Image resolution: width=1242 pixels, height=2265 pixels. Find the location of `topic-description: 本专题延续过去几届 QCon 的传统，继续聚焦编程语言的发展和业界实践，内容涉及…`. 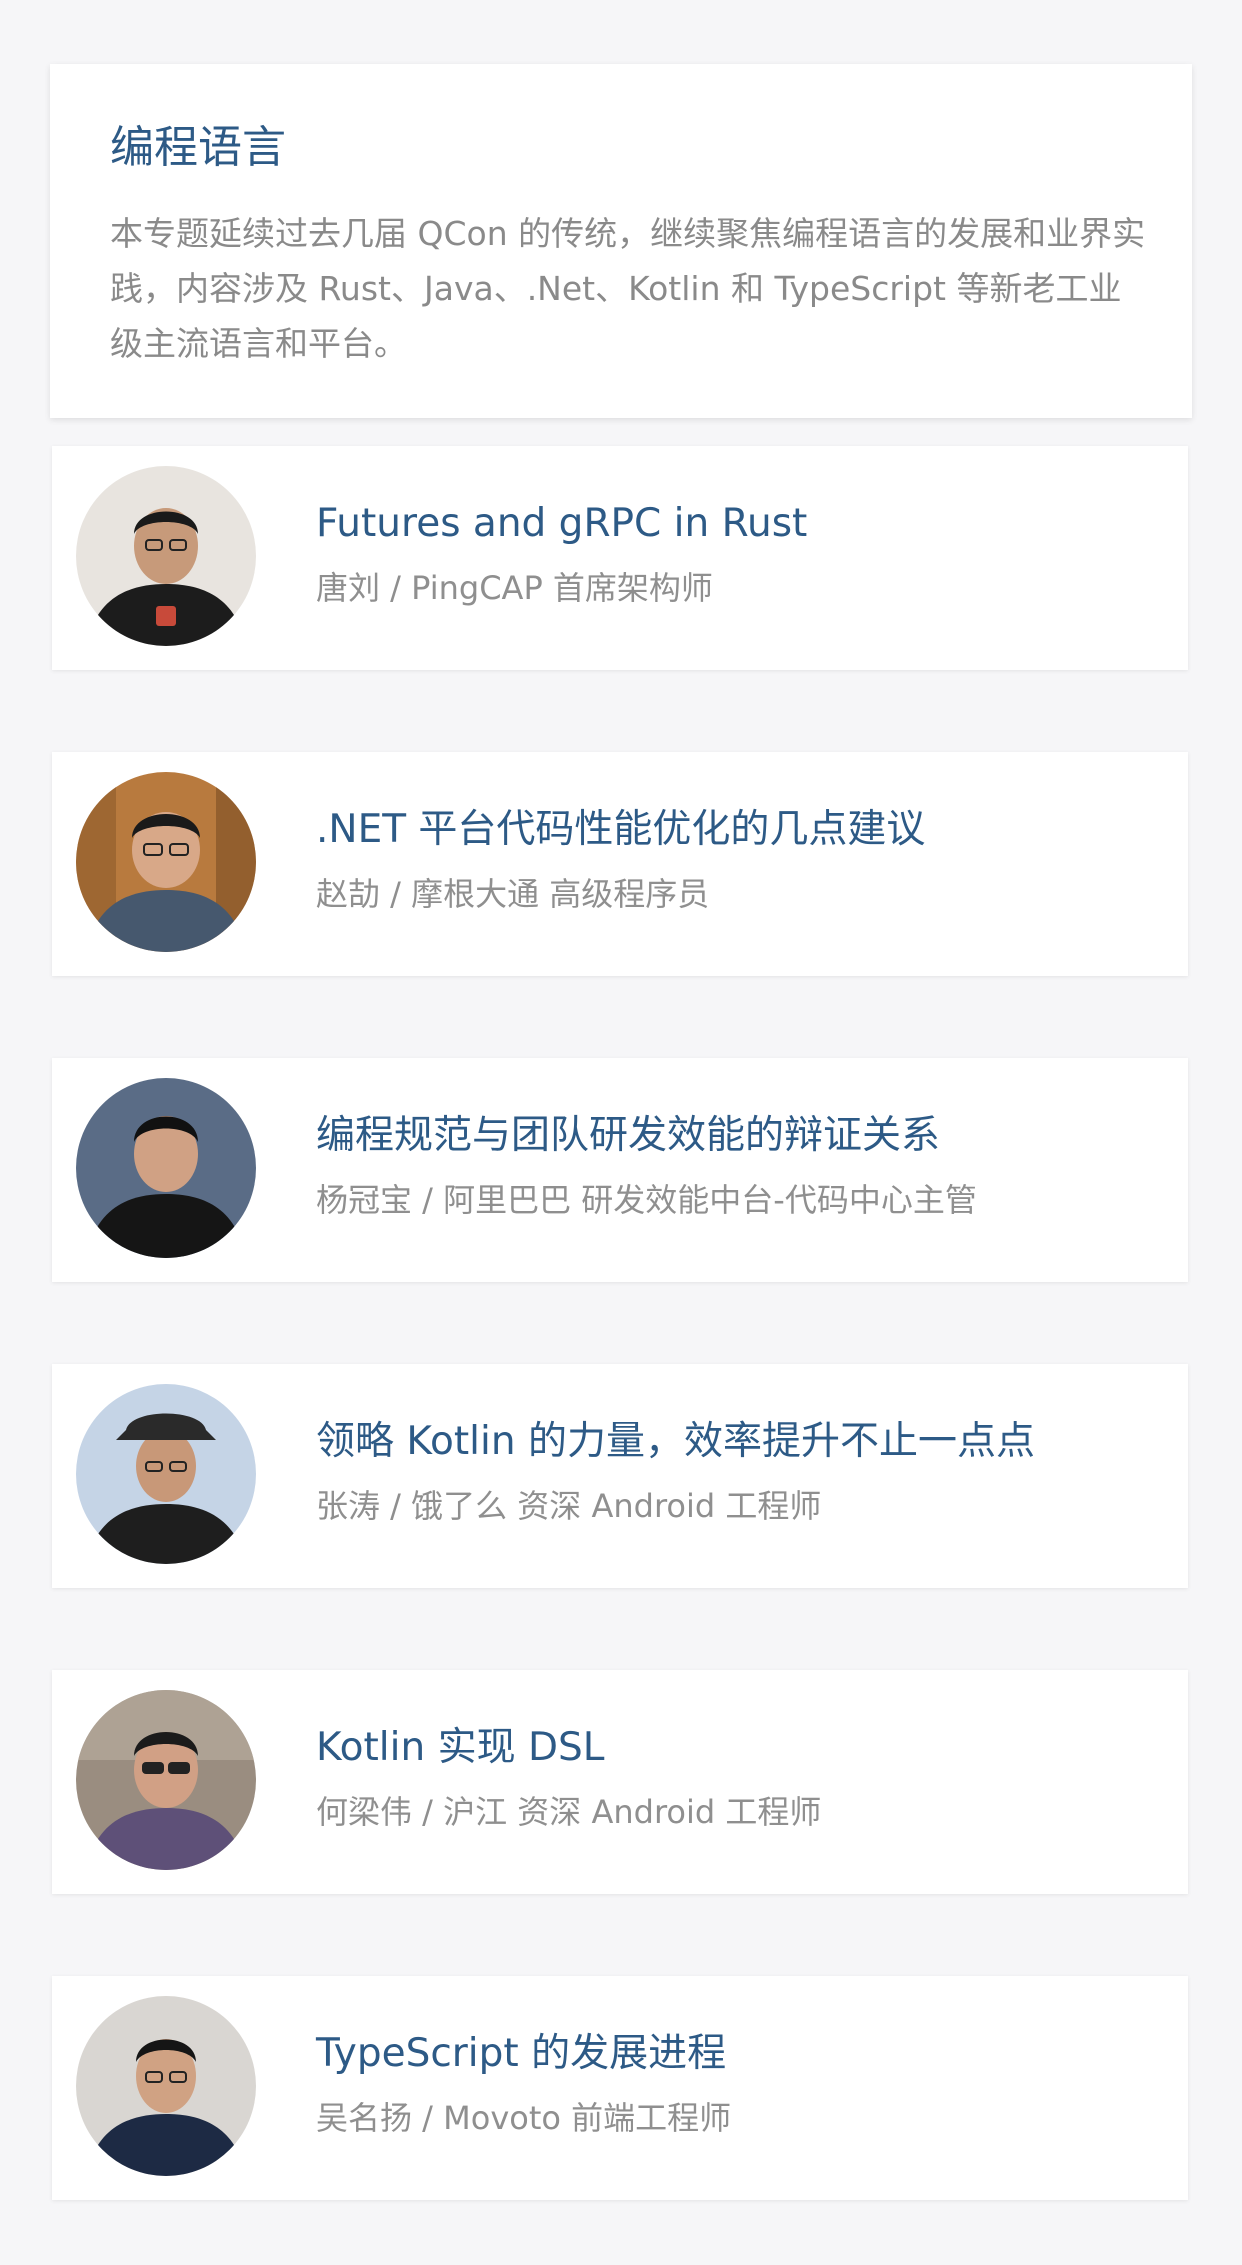

topic-description: 本专题延续过去几届 QCon 的传统，继续聚焦编程语言的发展和业界实践，内容涉及… is located at coordinates (628, 288).